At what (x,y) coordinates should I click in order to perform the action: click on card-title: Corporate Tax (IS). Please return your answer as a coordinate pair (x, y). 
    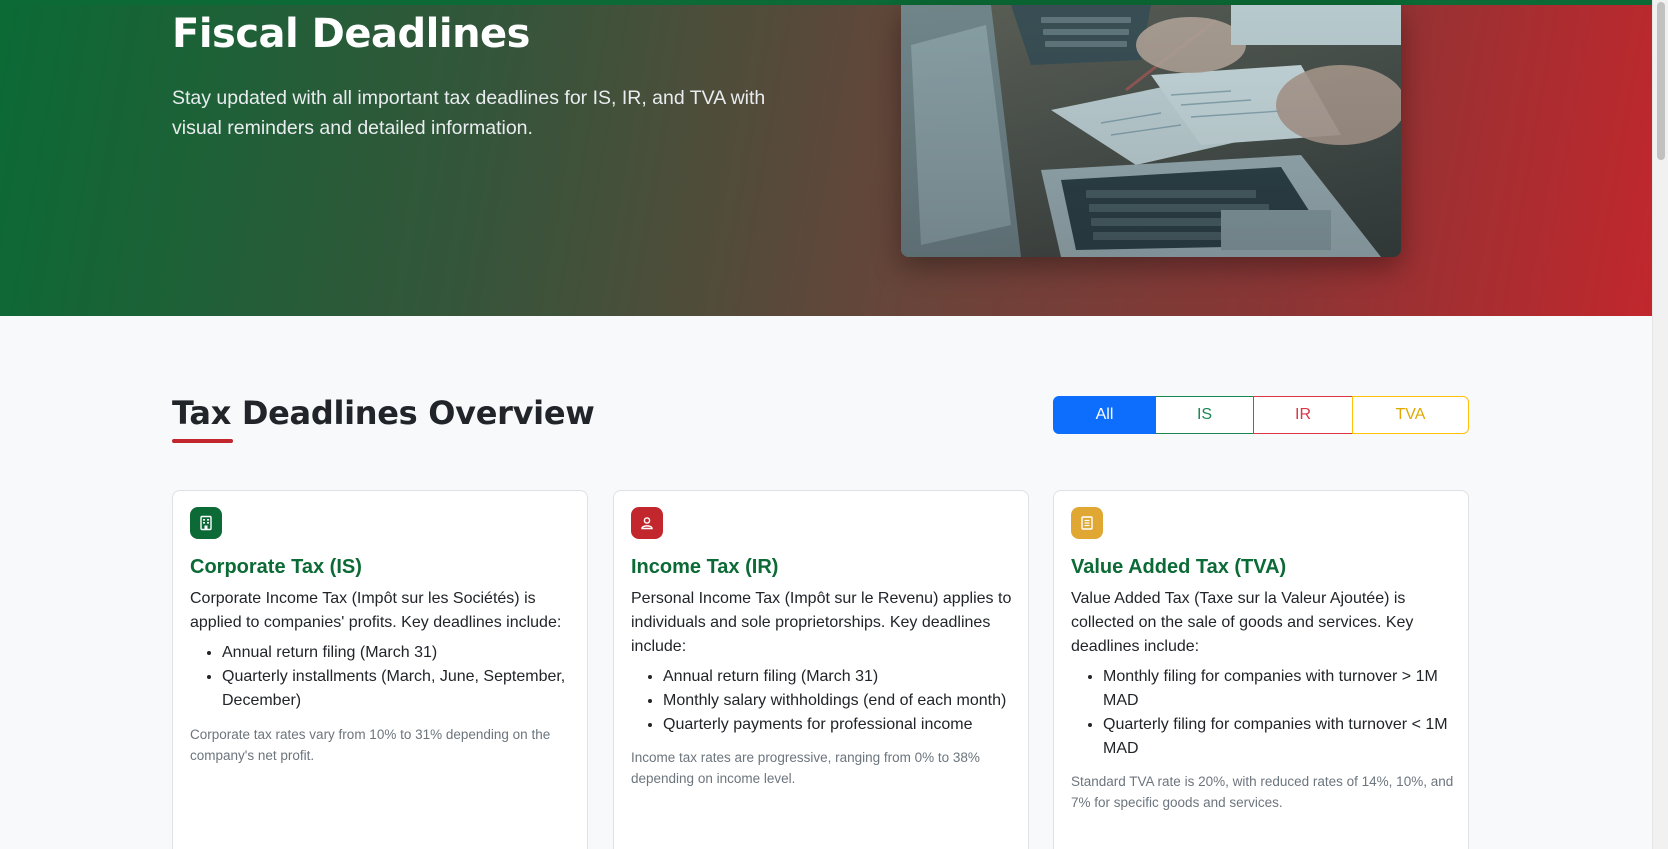
    Looking at the image, I should click on (276, 567).